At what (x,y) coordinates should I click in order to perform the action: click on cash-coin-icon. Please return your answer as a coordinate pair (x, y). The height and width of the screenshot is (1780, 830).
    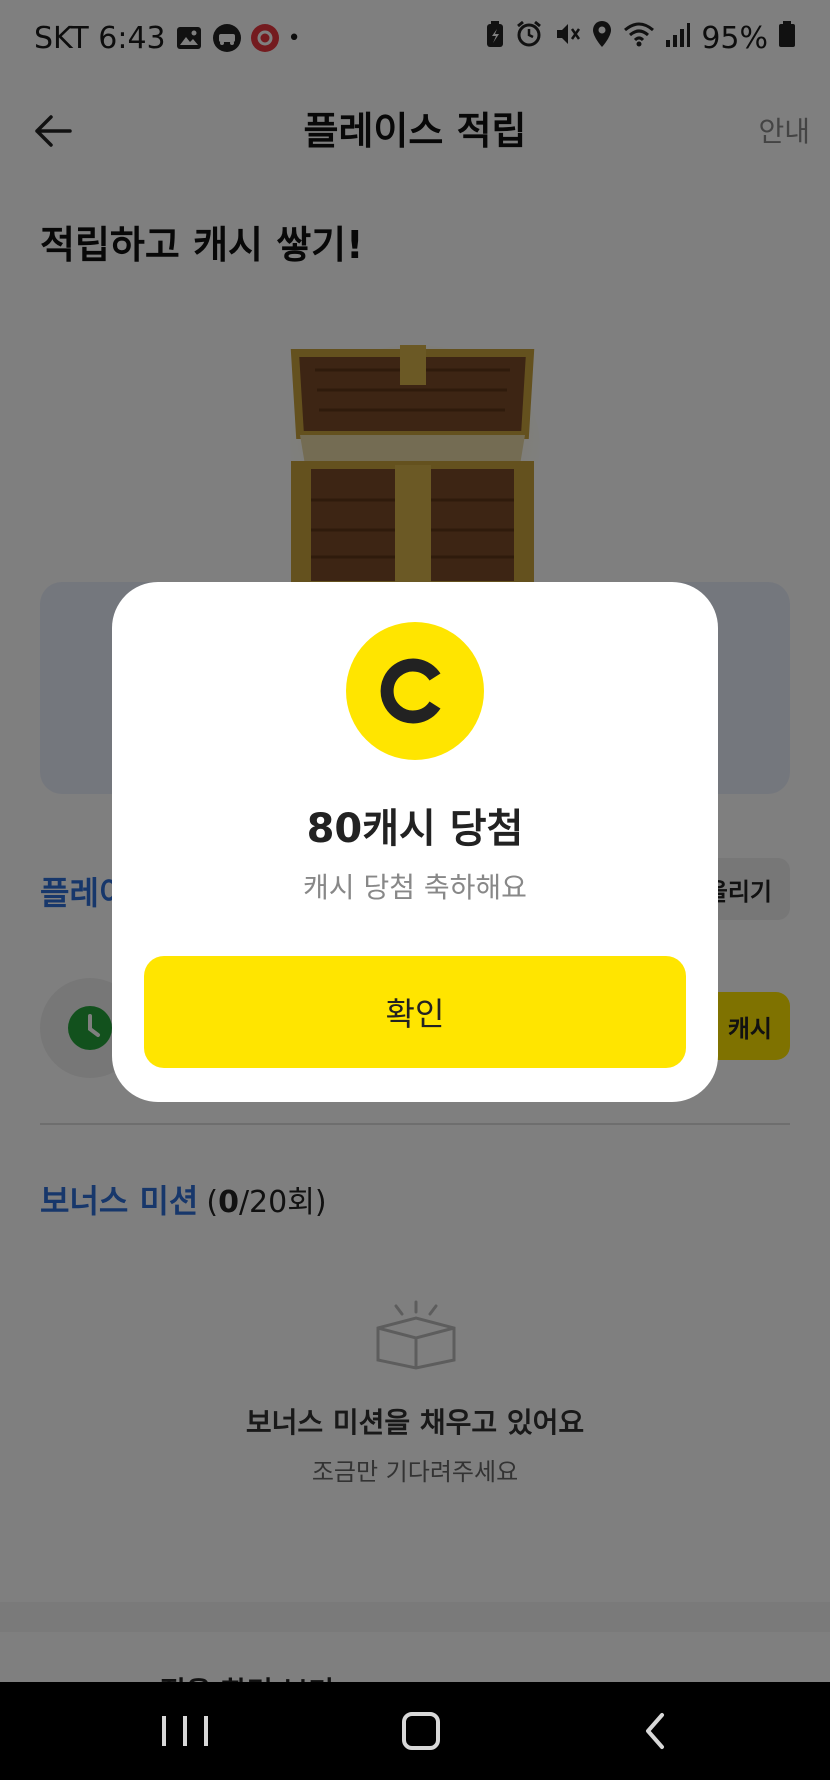
    Looking at the image, I should click on (415, 691).